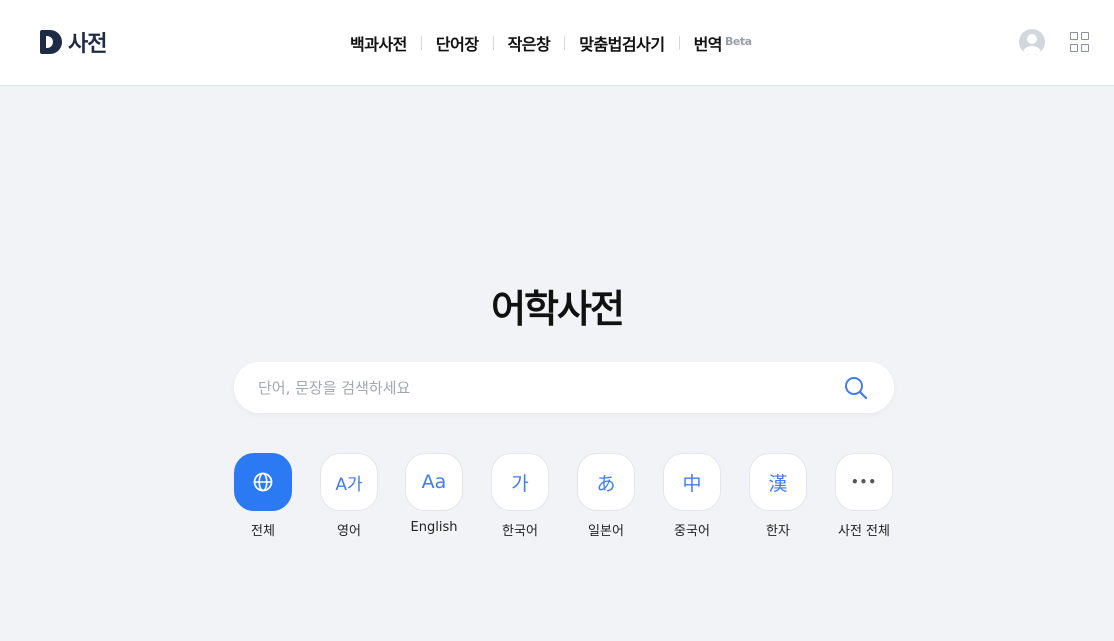 The image size is (1114, 641). What do you see at coordinates (520, 482) in the screenshot?
I see `korean-ga-icon: 가` at bounding box center [520, 482].